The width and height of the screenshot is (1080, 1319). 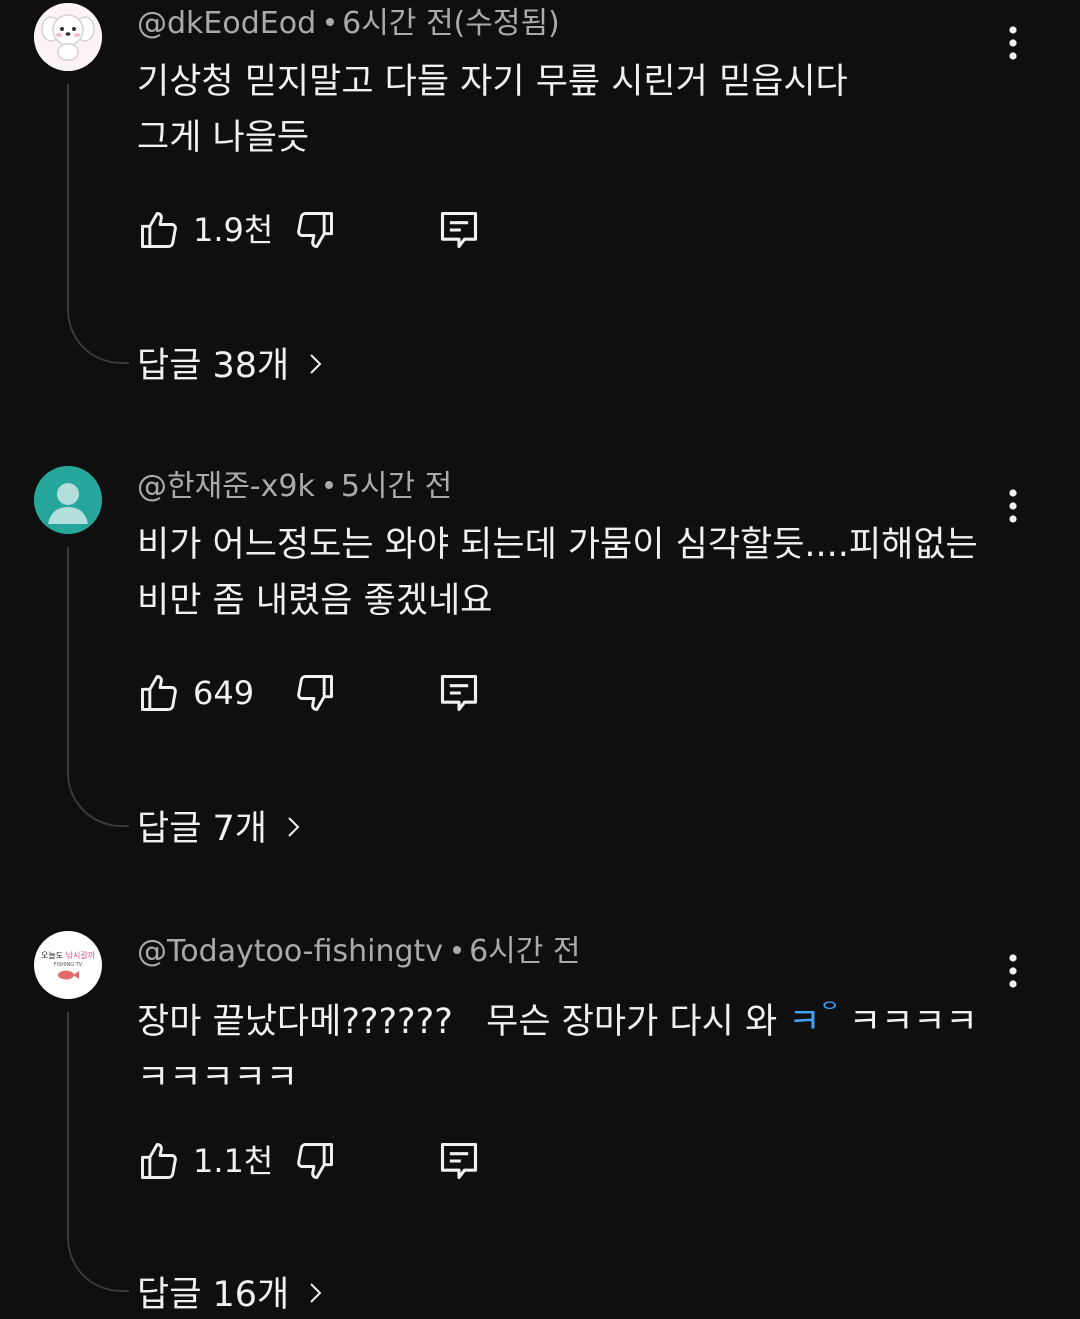 I want to click on view-replies-button: 답글 16개, so click(x=232, y=1295).